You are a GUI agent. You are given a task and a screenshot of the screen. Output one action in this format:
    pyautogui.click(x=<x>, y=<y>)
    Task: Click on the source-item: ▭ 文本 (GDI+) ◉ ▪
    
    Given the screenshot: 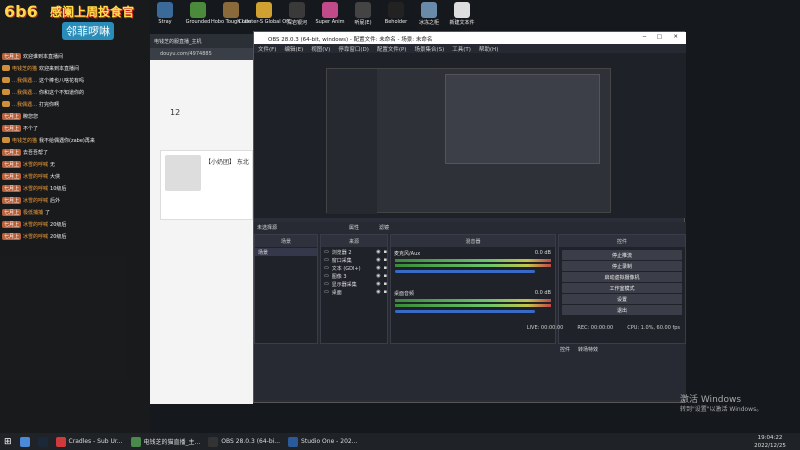 What is the action you would take?
    pyautogui.click(x=354, y=268)
    